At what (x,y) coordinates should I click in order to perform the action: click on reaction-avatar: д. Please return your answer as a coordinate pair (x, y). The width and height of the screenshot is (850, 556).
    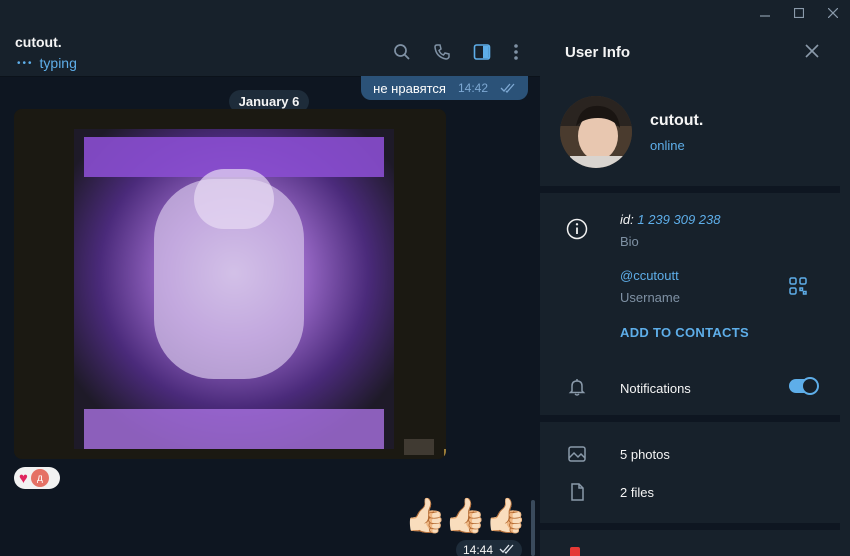
    Looking at the image, I should click on (39, 478).